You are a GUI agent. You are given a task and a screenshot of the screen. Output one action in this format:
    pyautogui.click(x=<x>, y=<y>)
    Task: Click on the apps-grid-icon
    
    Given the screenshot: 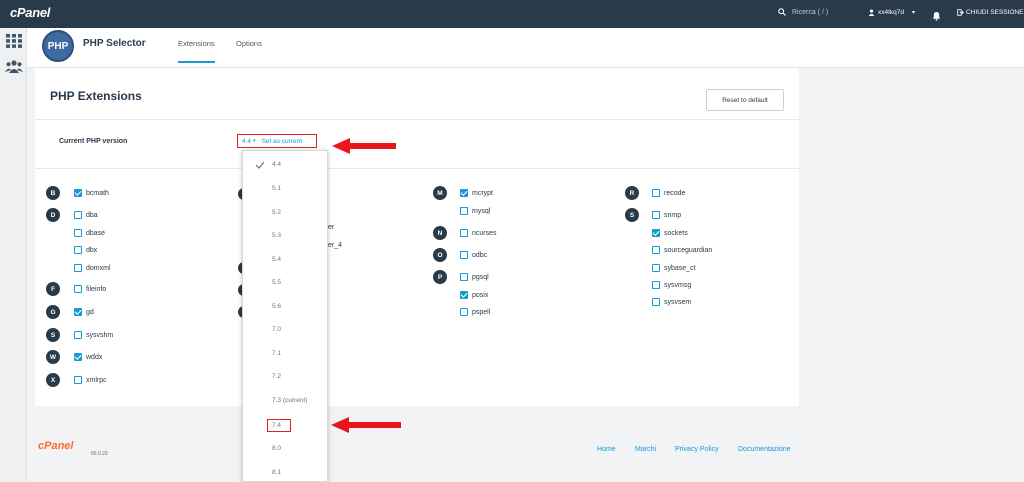 What is the action you would take?
    pyautogui.click(x=14, y=43)
    